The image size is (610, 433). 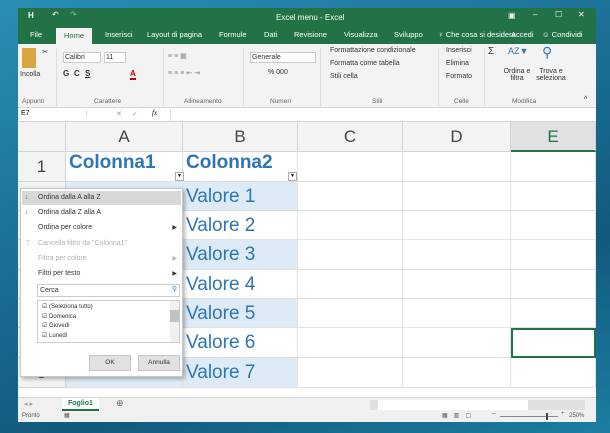 What do you see at coordinates (344, 76) in the screenshot?
I see `cell-styles-button: Stili cella` at bounding box center [344, 76].